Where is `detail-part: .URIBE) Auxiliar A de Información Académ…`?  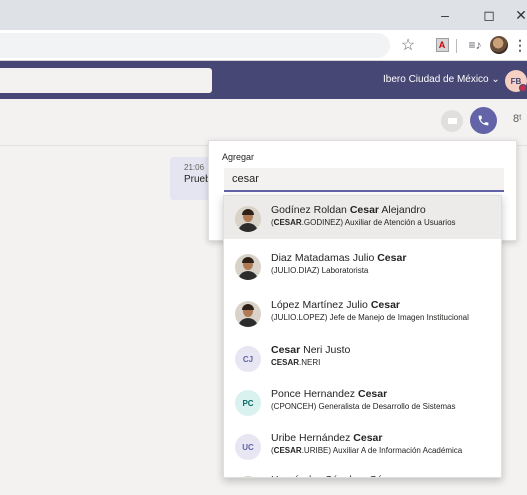 detail-part: .URIBE) Auxiliar A de Información Académ… is located at coordinates (382, 450).